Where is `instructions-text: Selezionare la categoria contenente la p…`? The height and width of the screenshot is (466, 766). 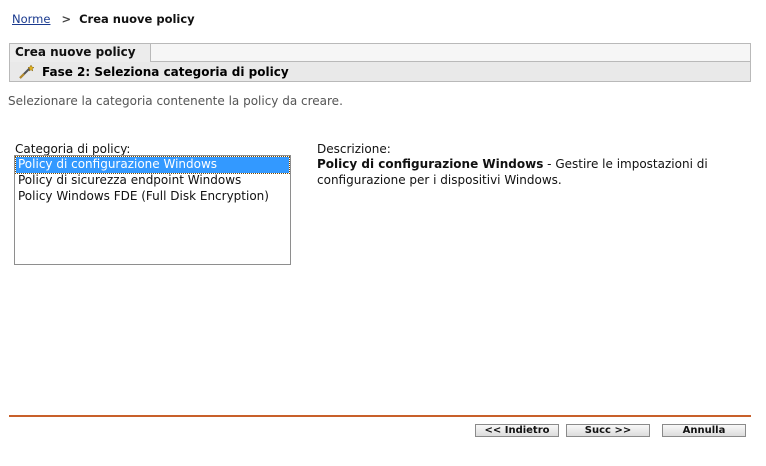 instructions-text: Selezionare la categoria contenente la p… is located at coordinates (175, 101).